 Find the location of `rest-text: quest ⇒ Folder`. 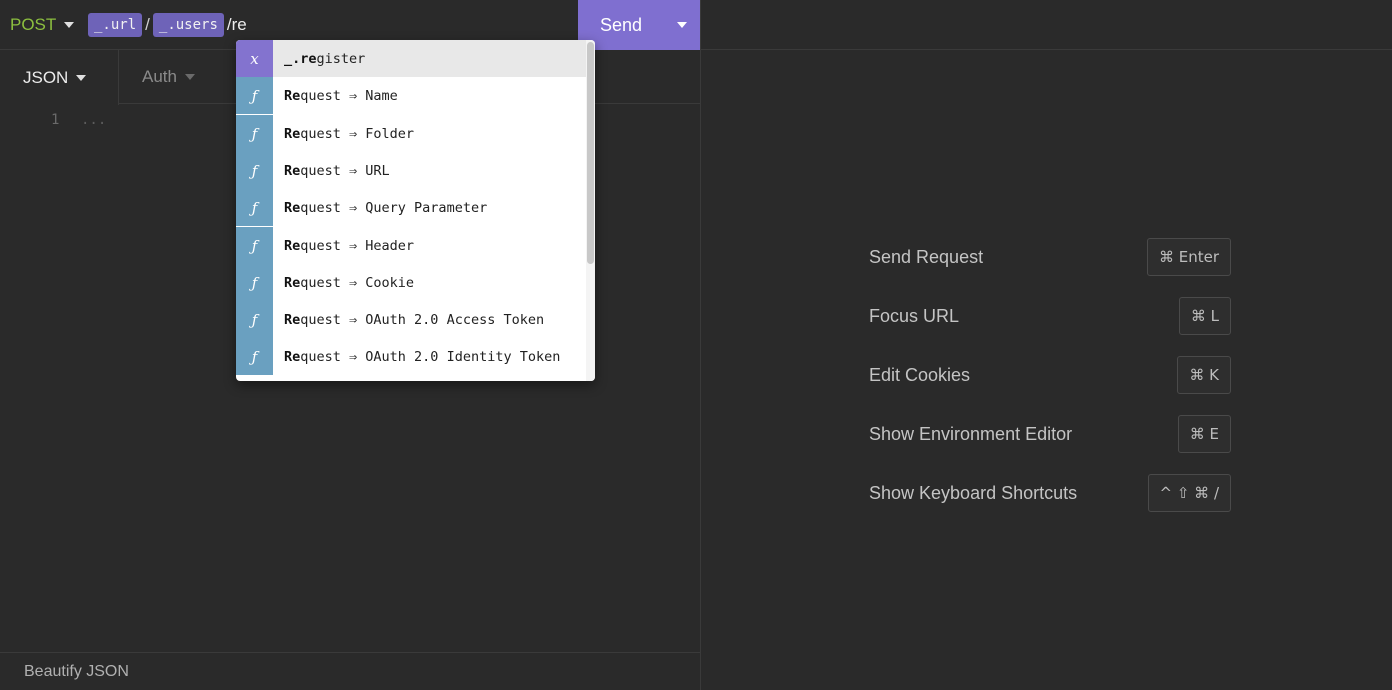

rest-text: quest ⇒ Folder is located at coordinates (357, 133).